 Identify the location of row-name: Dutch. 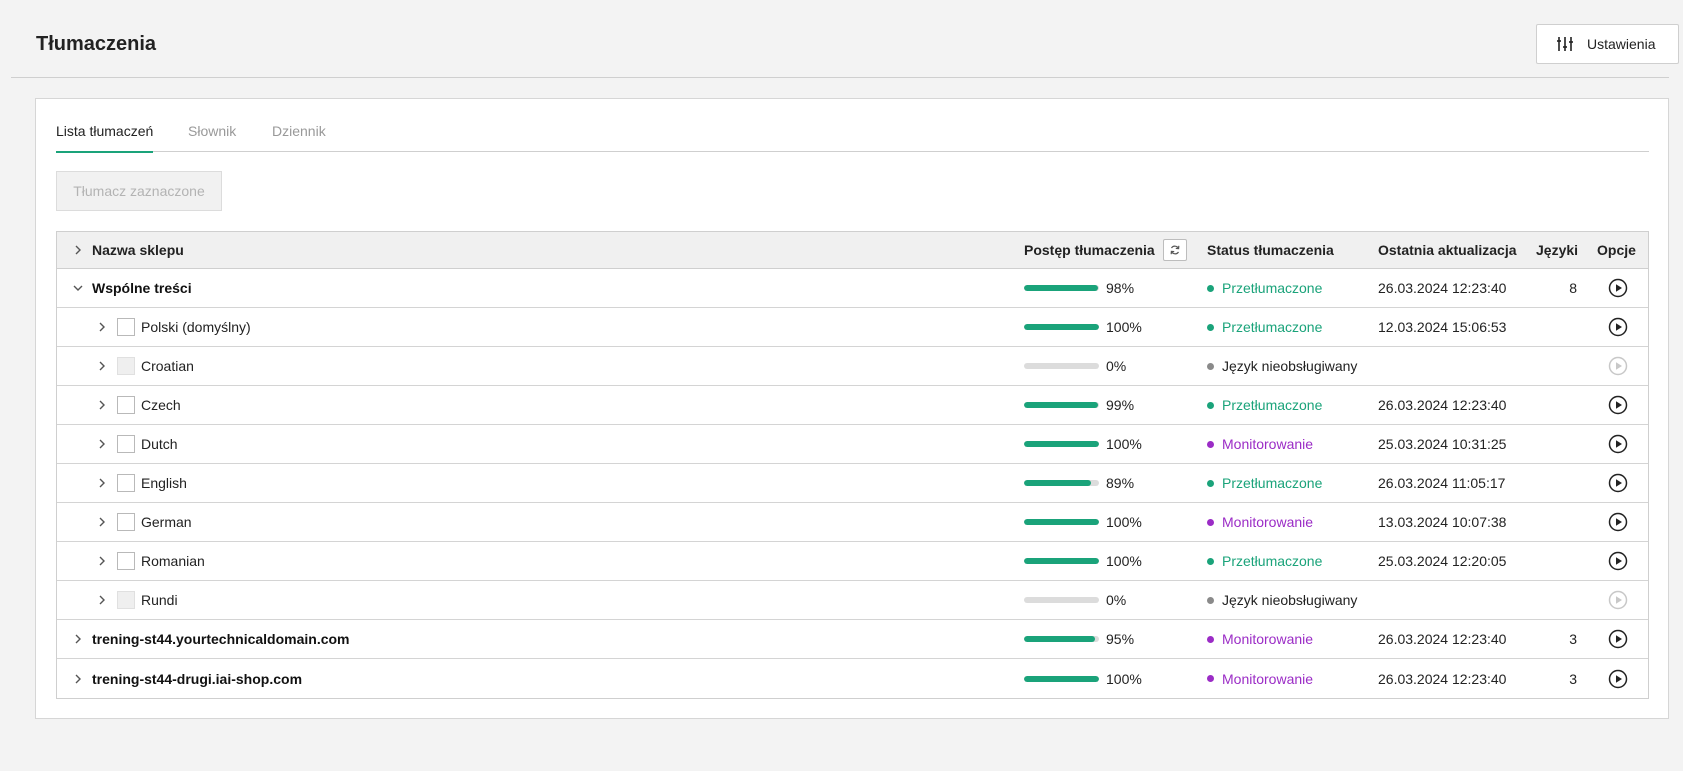
(159, 444).